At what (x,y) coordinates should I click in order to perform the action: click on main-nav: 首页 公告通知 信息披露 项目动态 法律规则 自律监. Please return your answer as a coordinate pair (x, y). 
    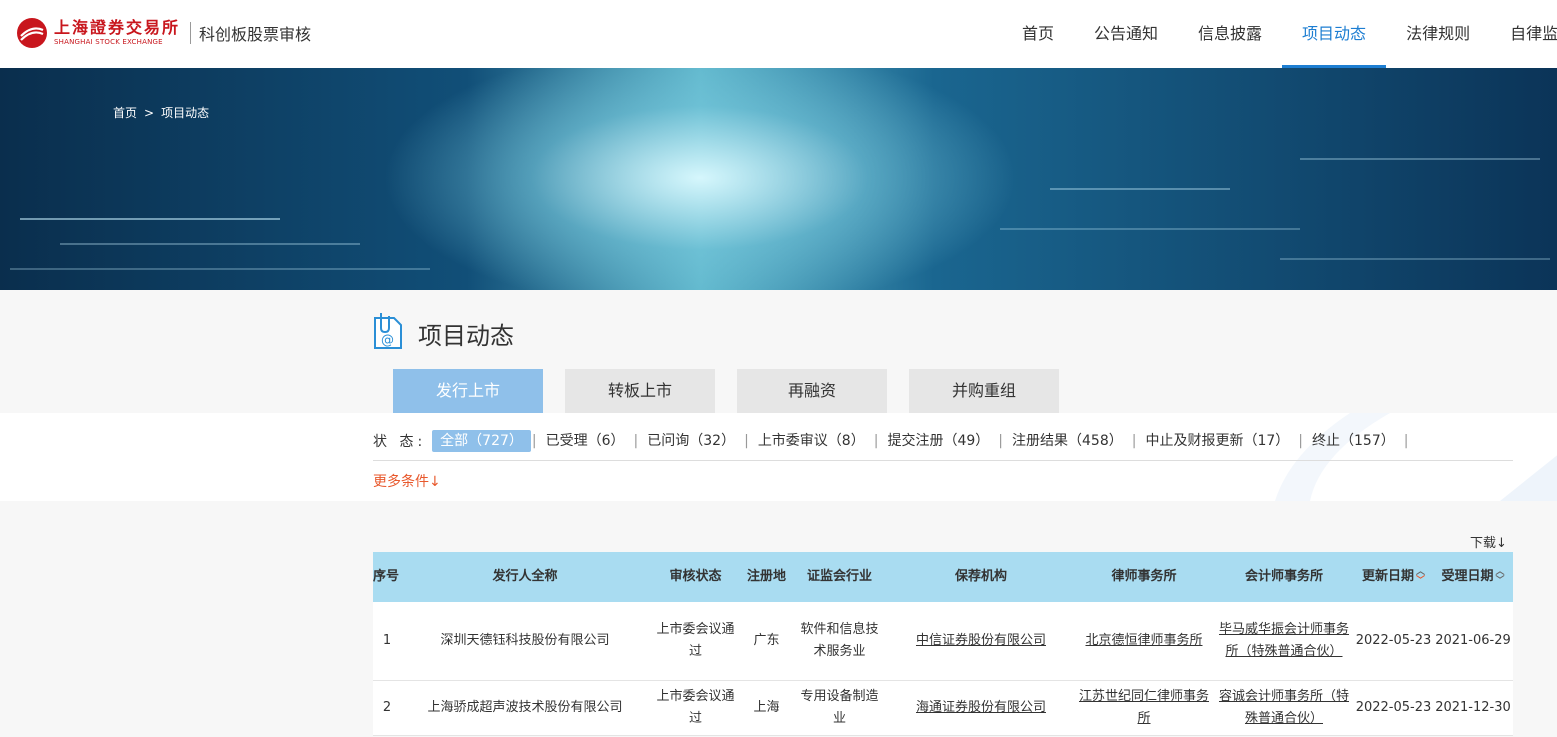
    Looking at the image, I should click on (1279, 34).